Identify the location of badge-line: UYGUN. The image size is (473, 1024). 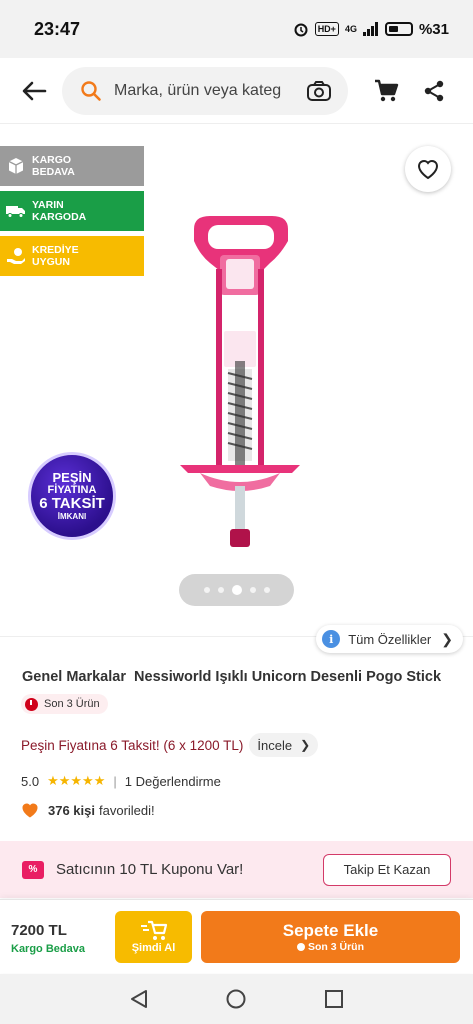
(51, 262).